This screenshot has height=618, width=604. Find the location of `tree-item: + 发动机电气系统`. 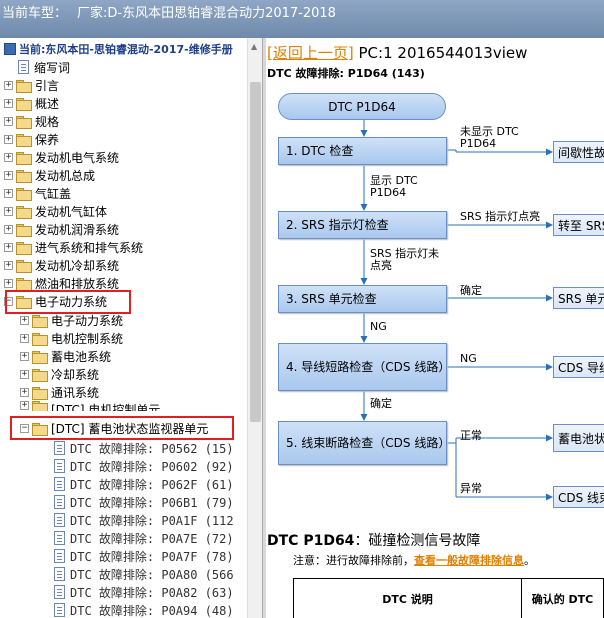

tree-item: + 发动机电气系统 is located at coordinates (61, 157).